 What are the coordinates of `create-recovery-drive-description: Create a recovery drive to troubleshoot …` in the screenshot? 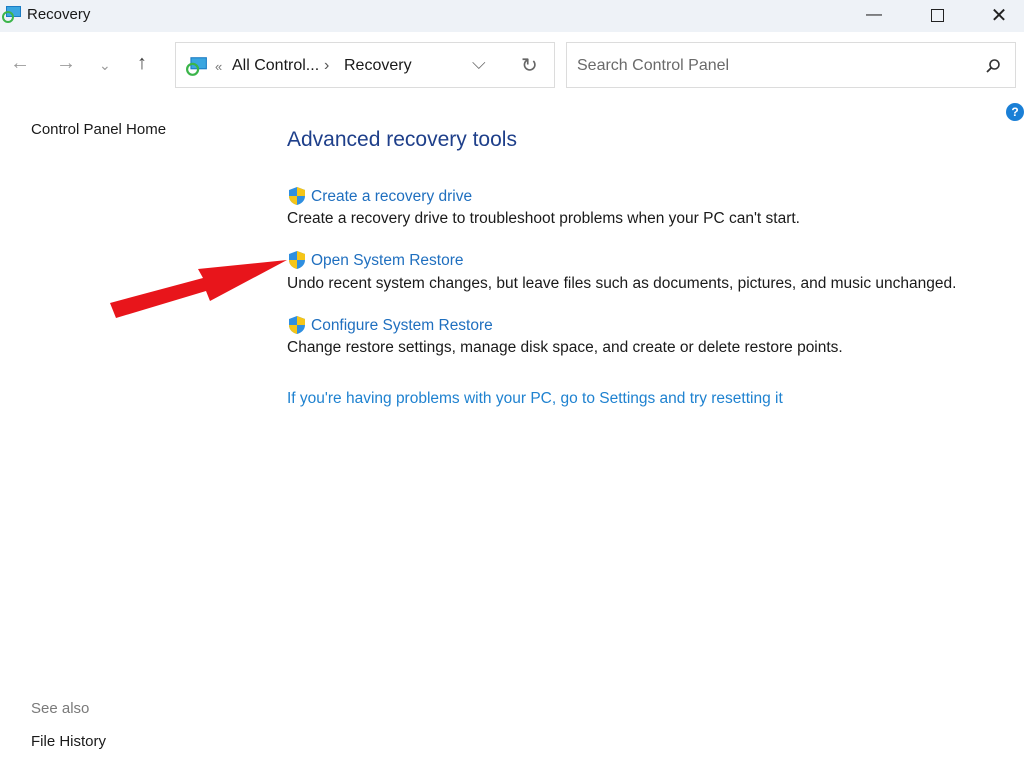 It's located at (543, 218).